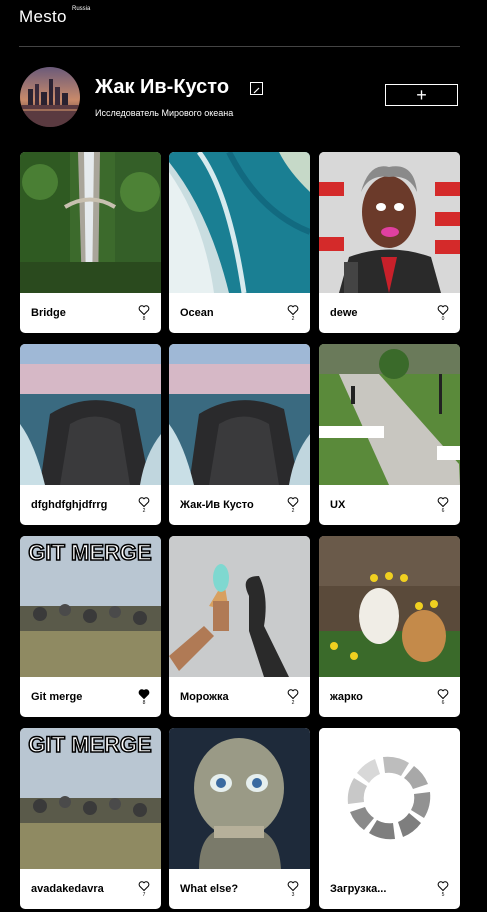  I want to click on like-count: 7, so click(144, 895).